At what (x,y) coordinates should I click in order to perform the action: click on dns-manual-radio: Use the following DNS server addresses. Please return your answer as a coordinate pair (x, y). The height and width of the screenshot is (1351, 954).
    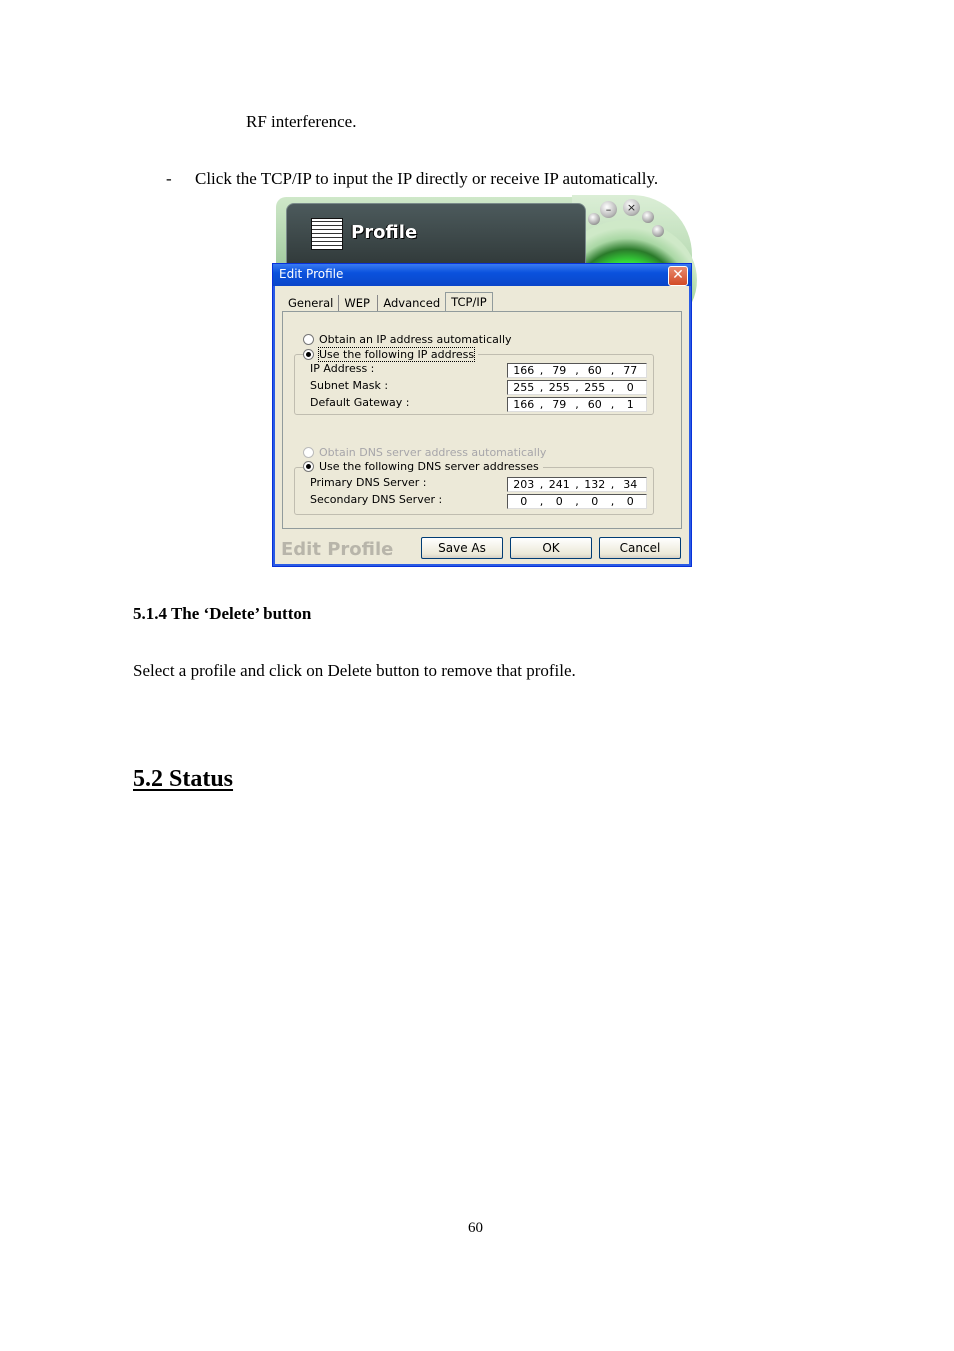
    Looking at the image, I should click on (423, 466).